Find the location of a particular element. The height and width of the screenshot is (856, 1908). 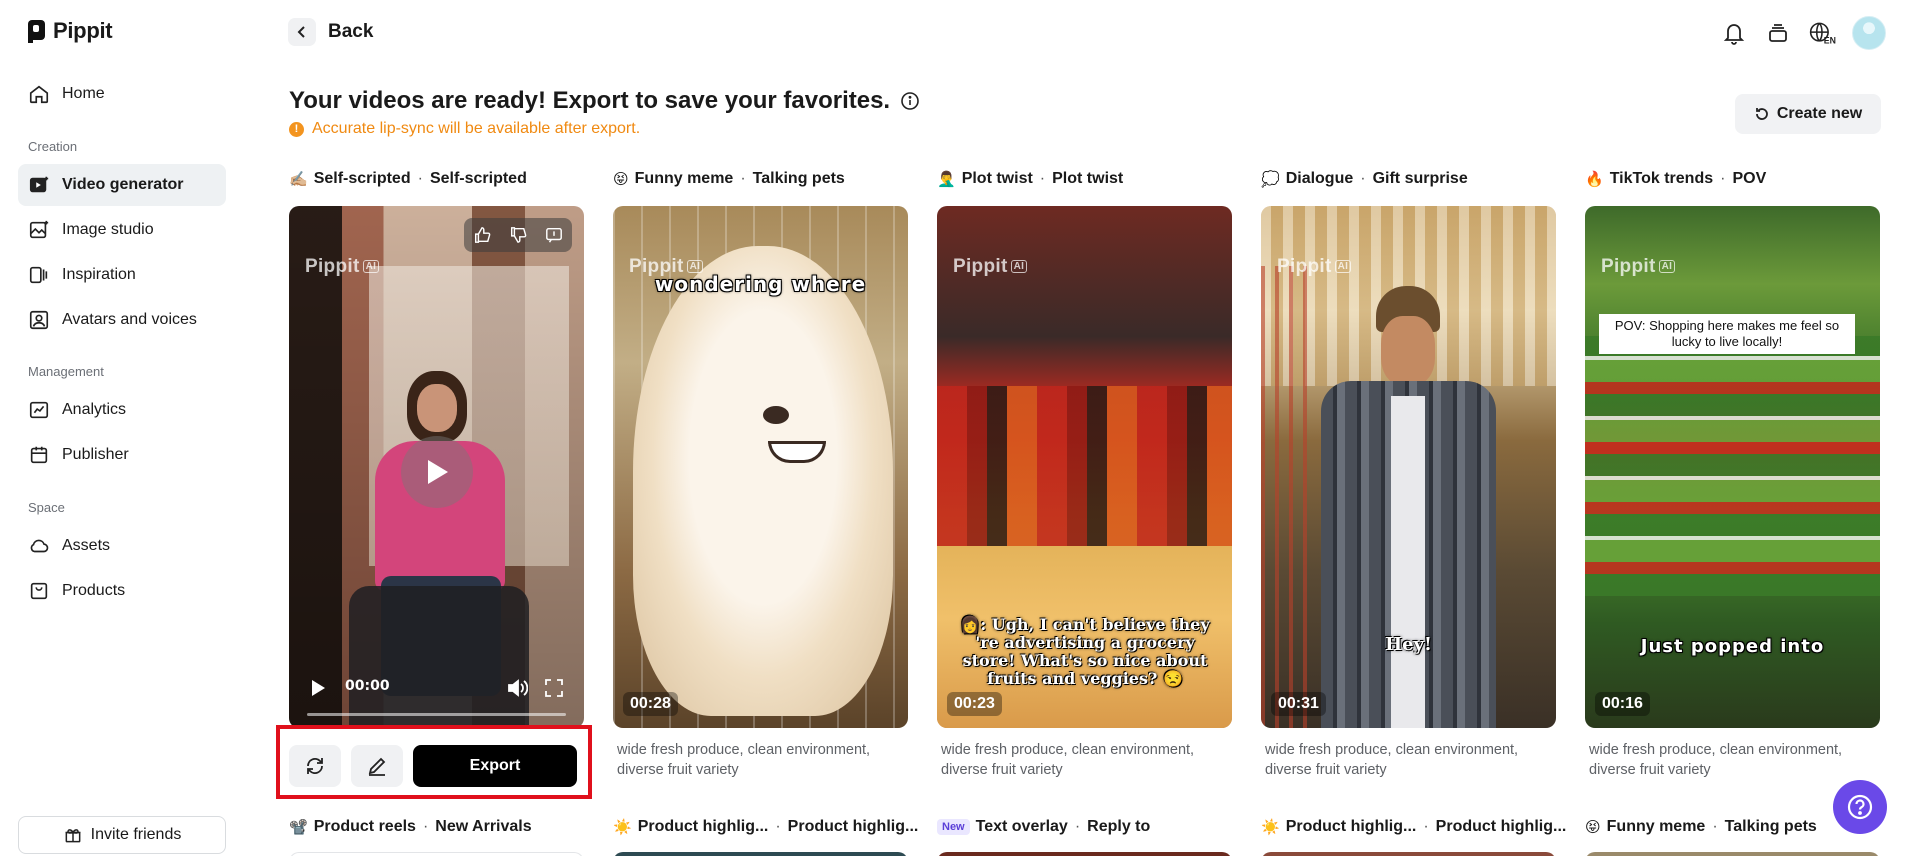

avatar-icon is located at coordinates (39, 320).